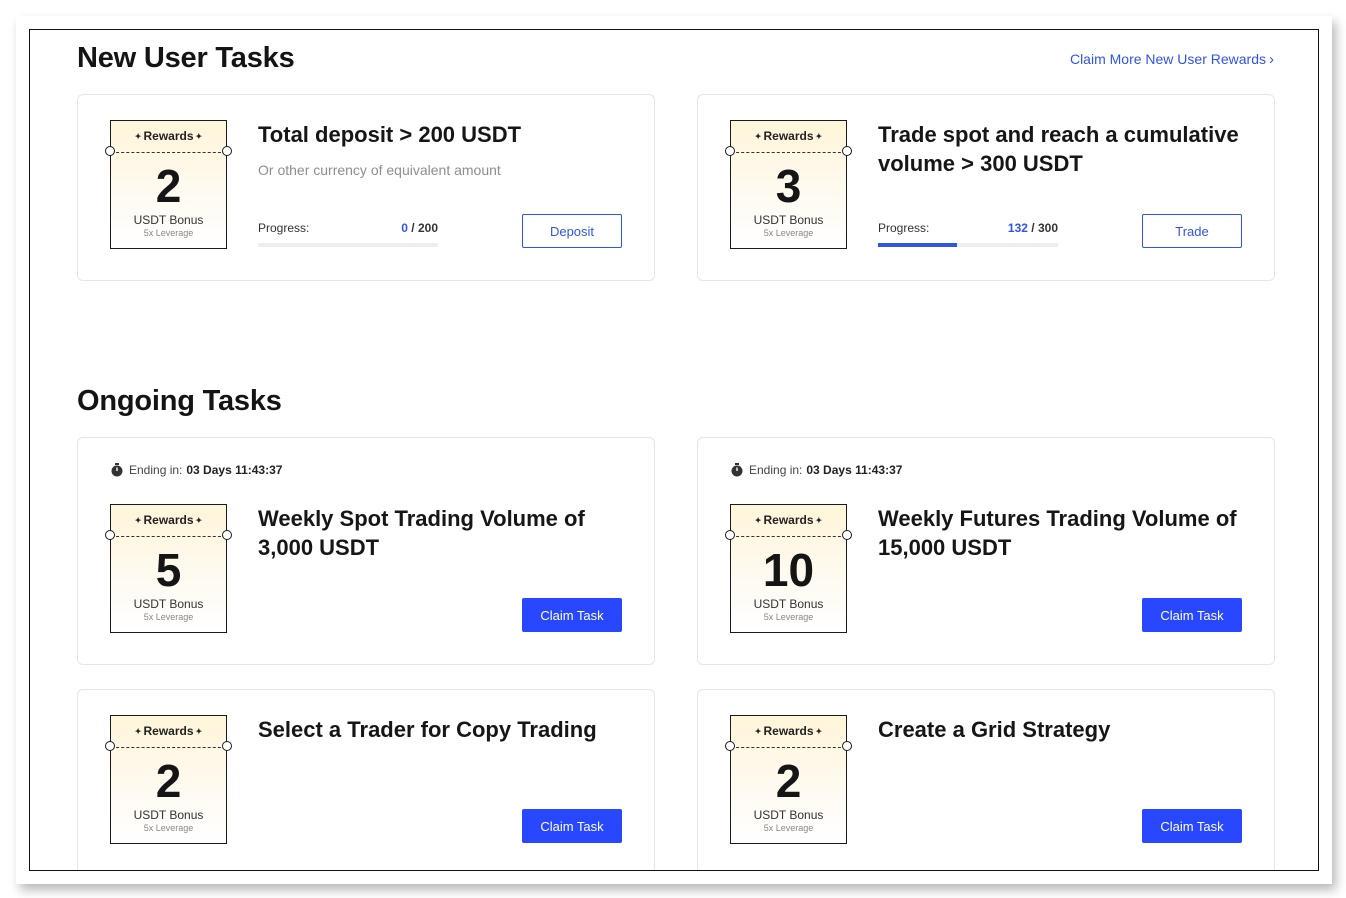  What do you see at coordinates (421, 533) in the screenshot?
I see `task-title: Weekly Spot Trading Volume of 3,000 USDT` at bounding box center [421, 533].